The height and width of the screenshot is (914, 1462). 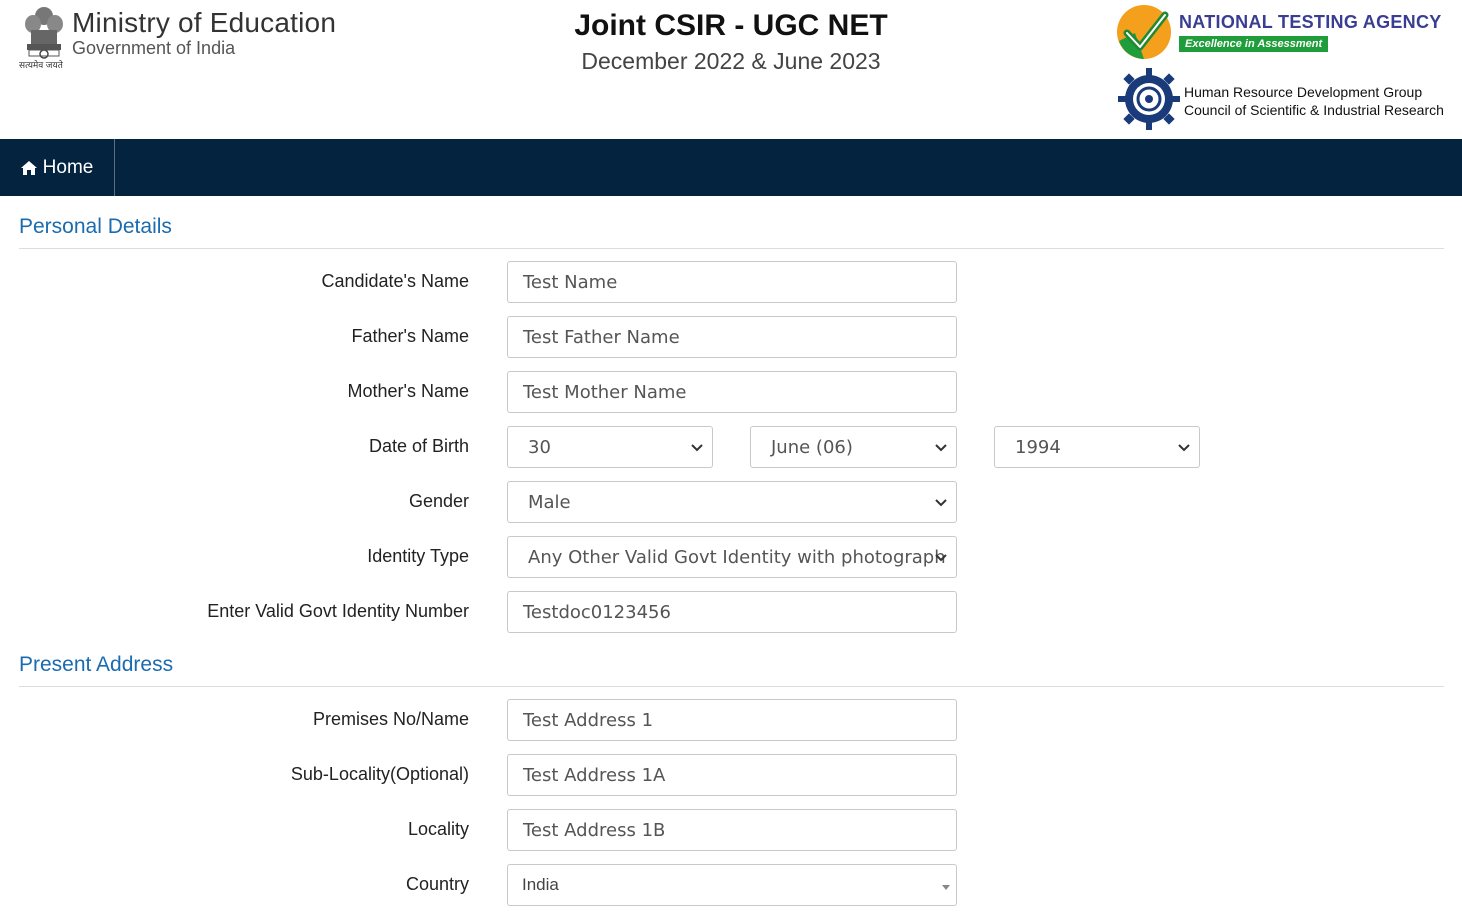 I want to click on csir-gear-logo, so click(x=1149, y=99).